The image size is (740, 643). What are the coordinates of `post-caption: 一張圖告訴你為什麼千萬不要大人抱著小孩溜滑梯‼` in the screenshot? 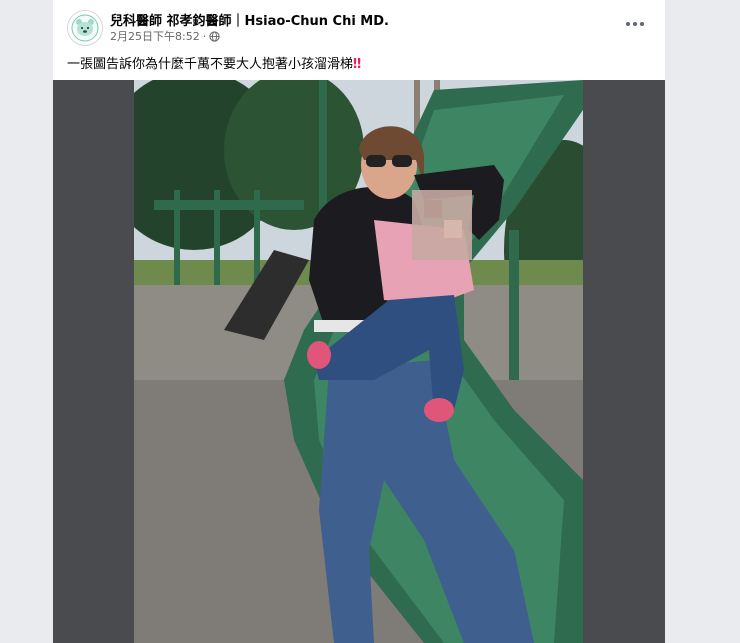 It's located at (214, 62).